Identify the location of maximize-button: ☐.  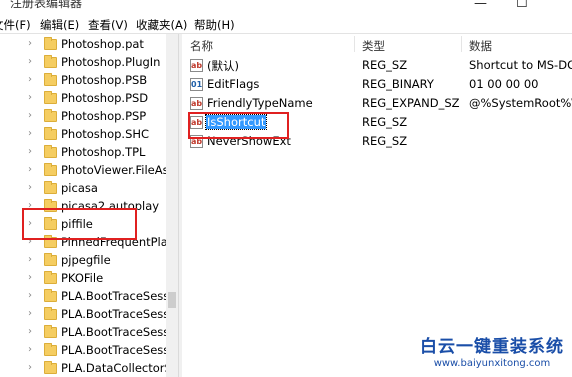
(522, 6).